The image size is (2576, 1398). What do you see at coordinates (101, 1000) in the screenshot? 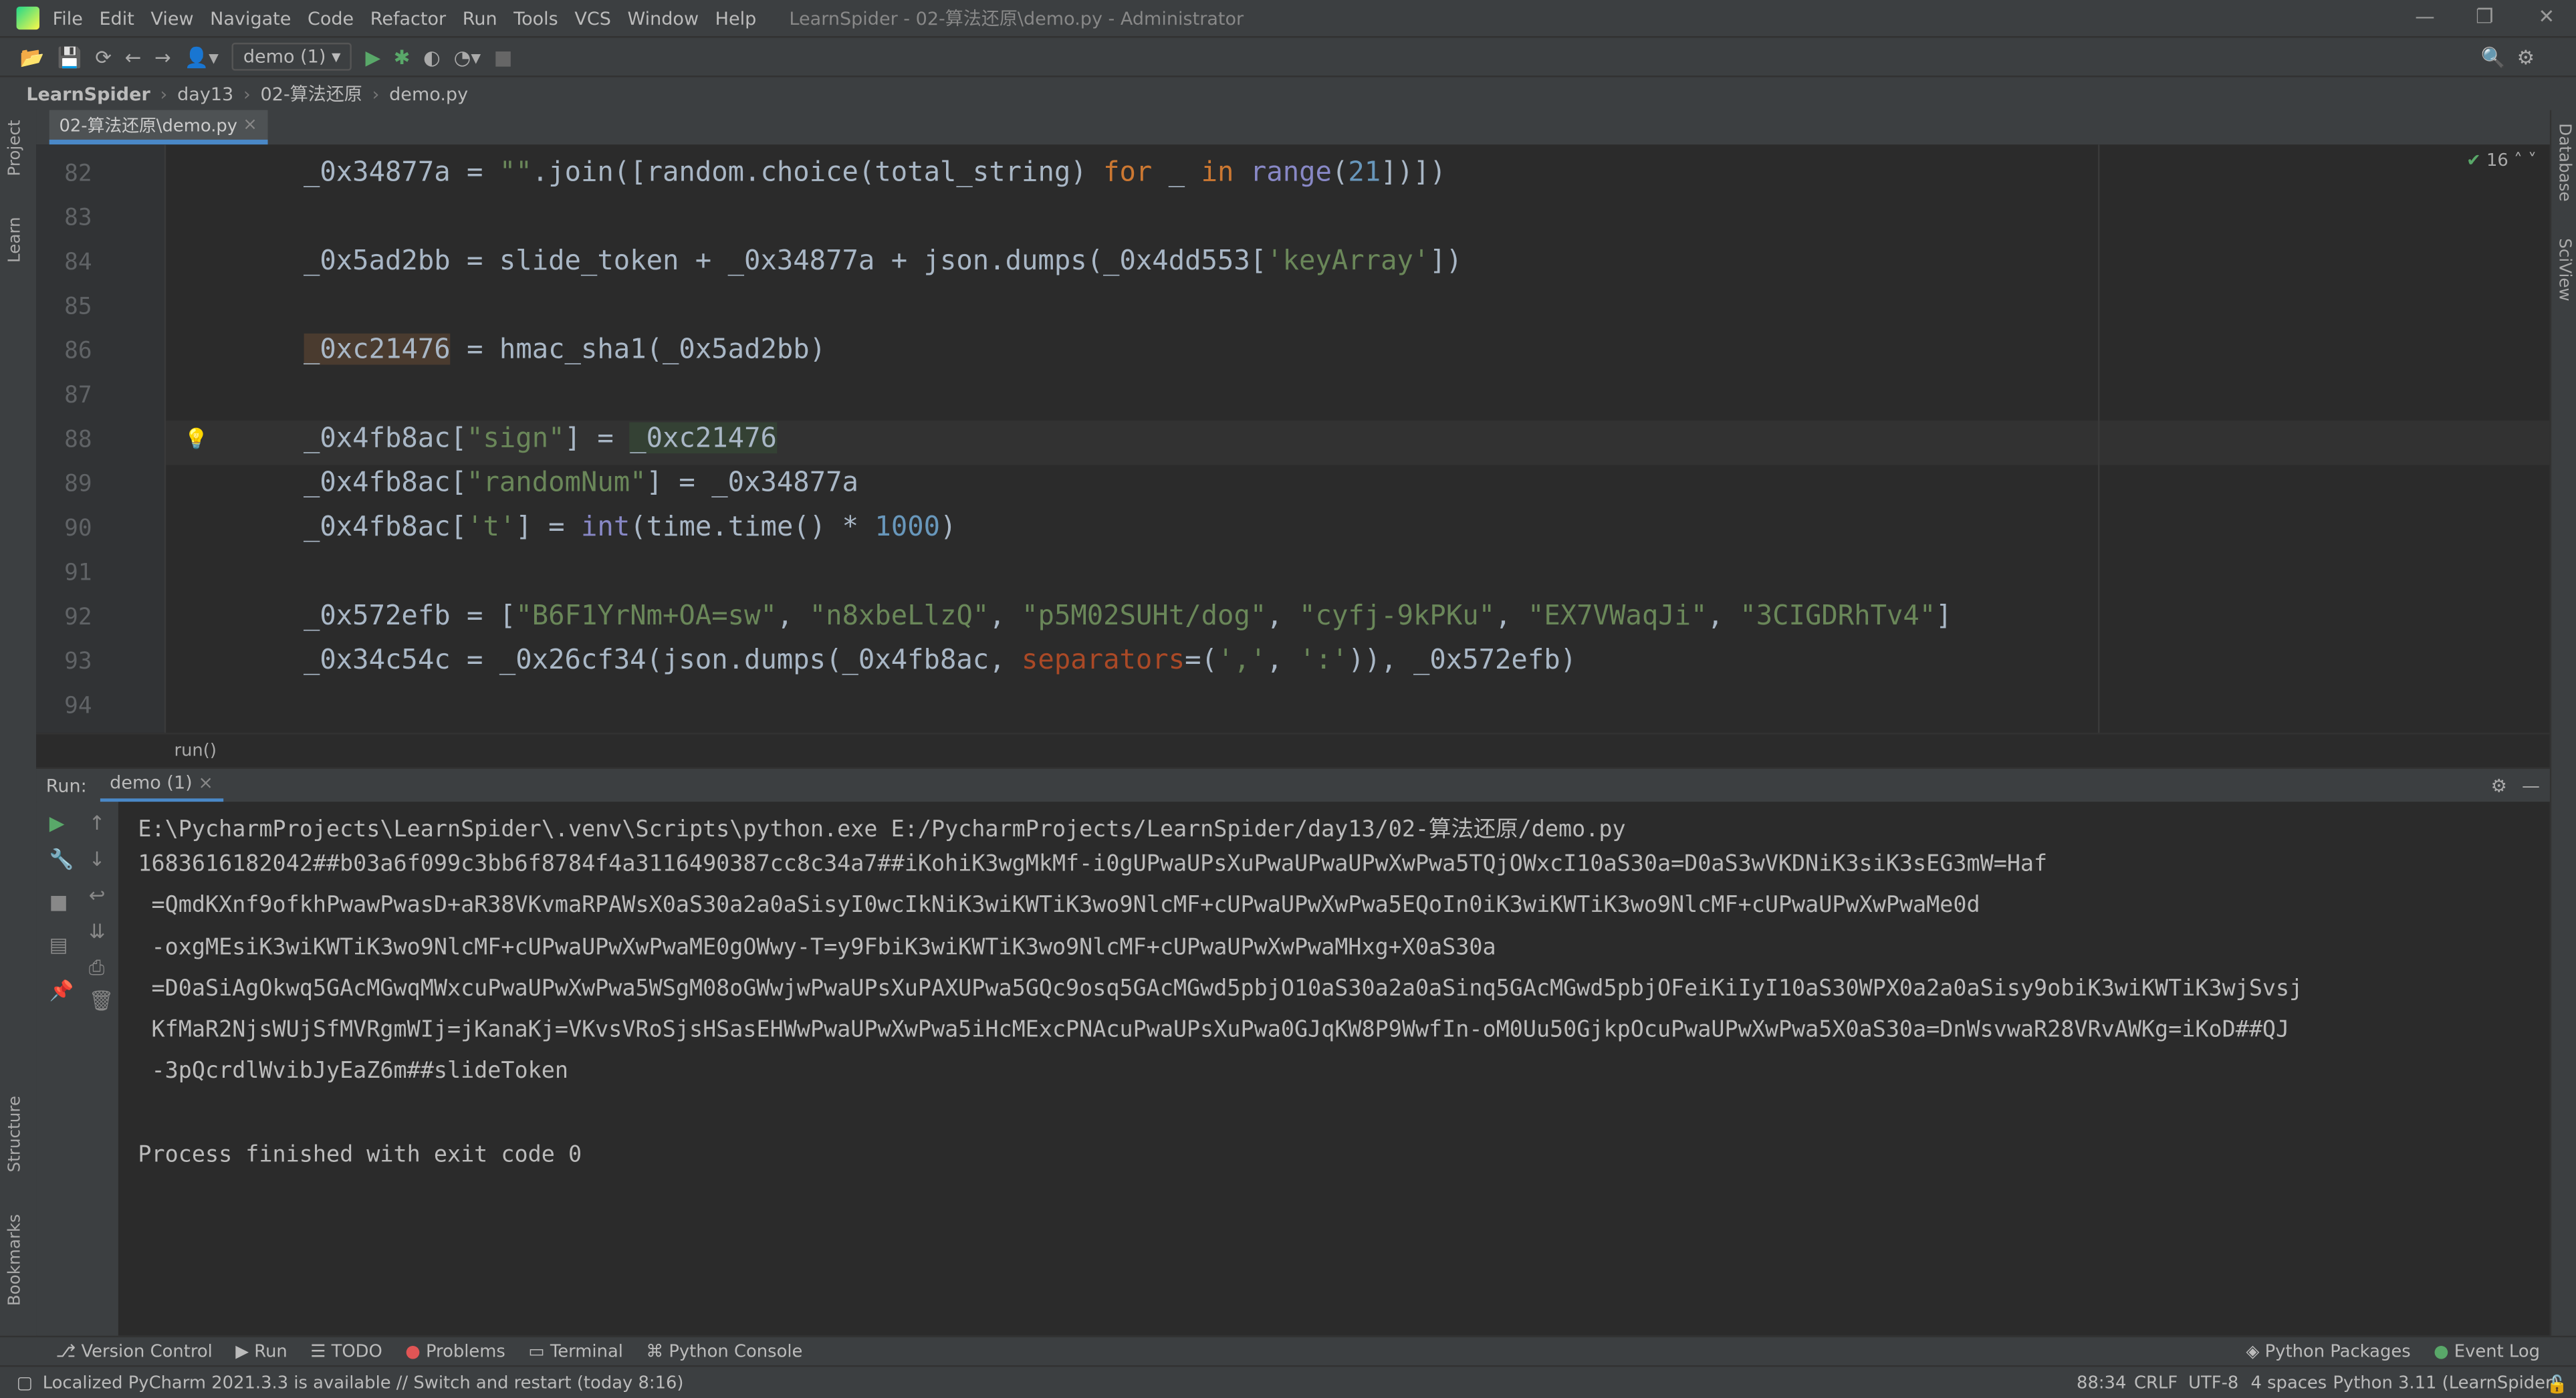
I see `trash-icon: 🗑` at bounding box center [101, 1000].